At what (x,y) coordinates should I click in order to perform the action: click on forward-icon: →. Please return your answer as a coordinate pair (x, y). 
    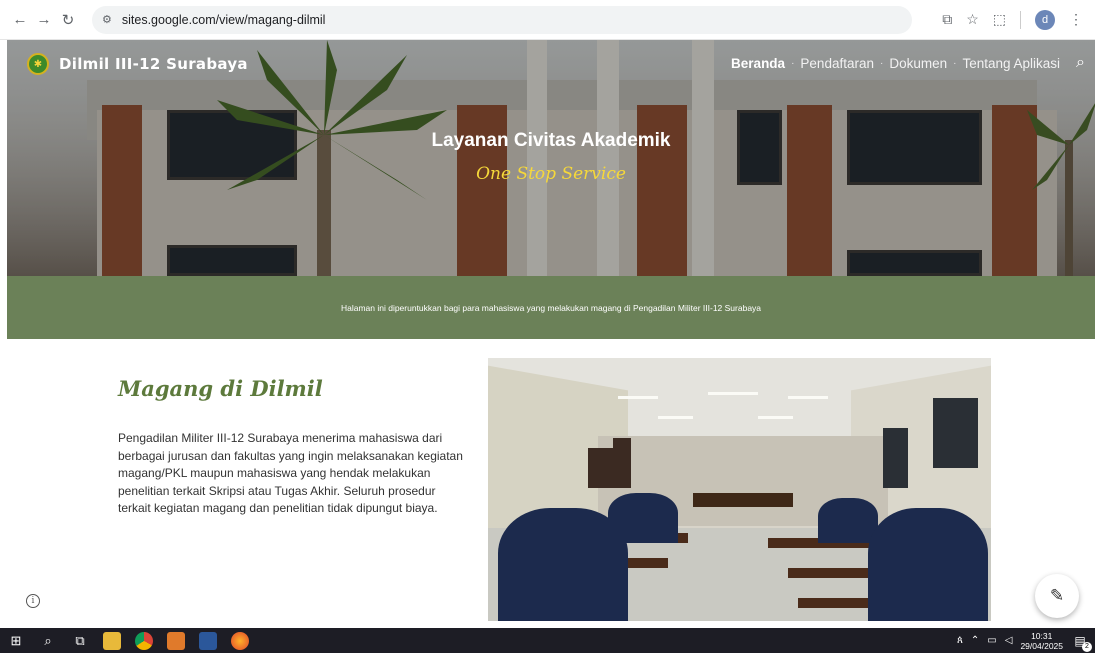
    Looking at the image, I should click on (44, 20).